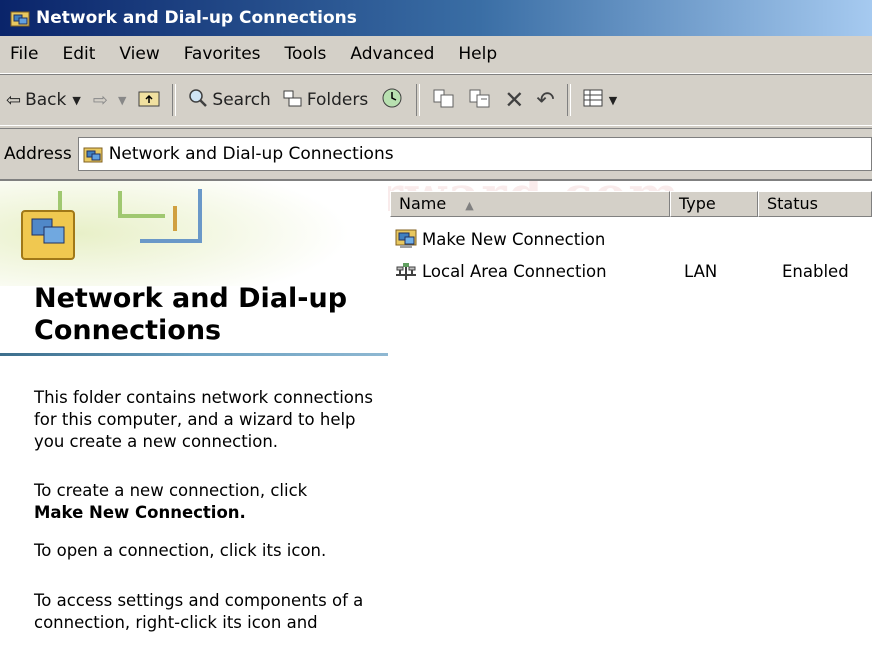 This screenshot has height=666, width=872. What do you see at coordinates (613, 100) in the screenshot?
I see `views-dropdown-icon: ▼` at bounding box center [613, 100].